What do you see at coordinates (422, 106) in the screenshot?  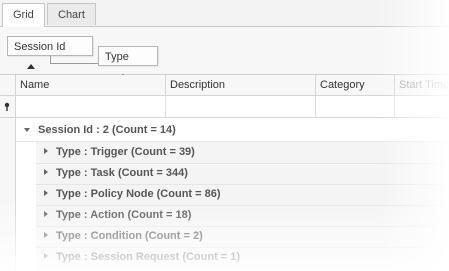 I see `filter-cell-start-time` at bounding box center [422, 106].